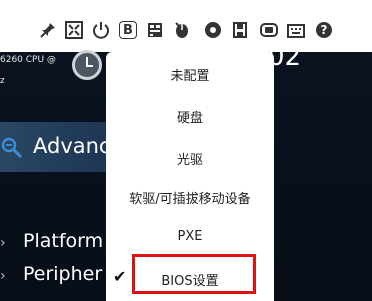 This screenshot has height=301, width=372. Describe the element at coordinates (28, 60) in the screenshot. I see `cpu-info-line-1: 6260 CPU @` at that location.